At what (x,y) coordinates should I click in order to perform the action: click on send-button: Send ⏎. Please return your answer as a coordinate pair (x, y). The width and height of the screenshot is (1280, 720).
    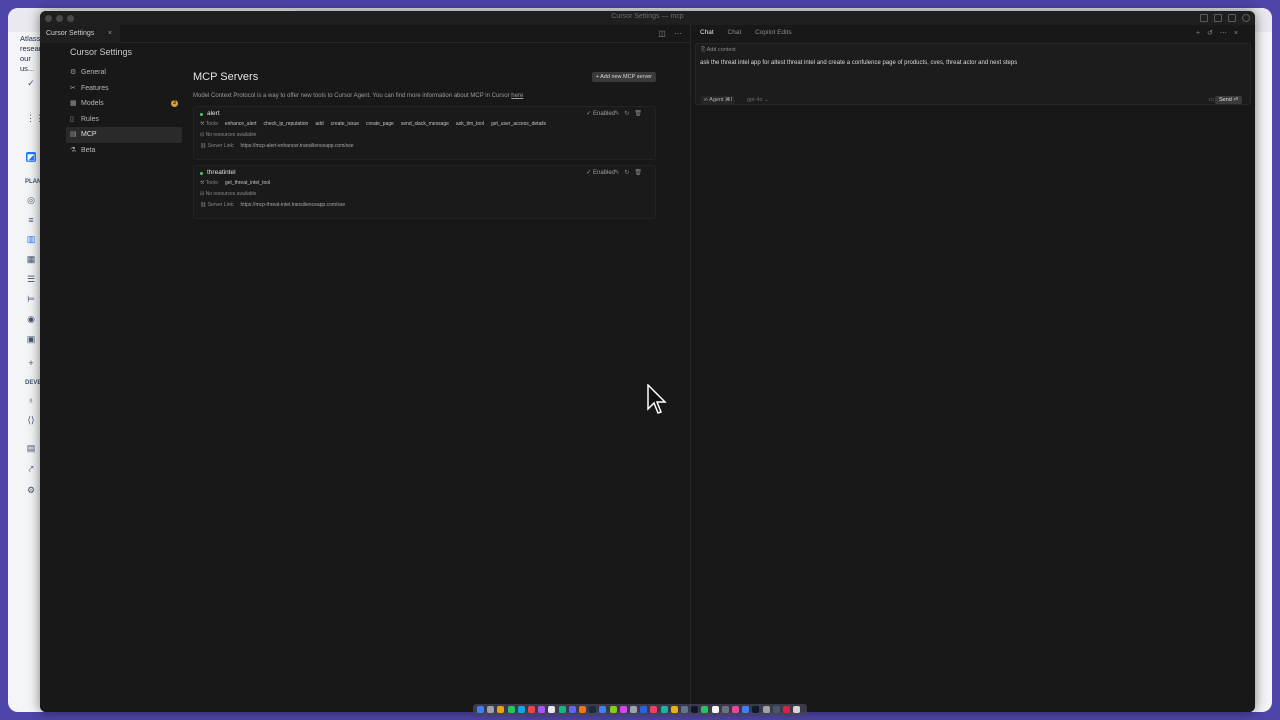
    Looking at the image, I should click on (1228, 100).